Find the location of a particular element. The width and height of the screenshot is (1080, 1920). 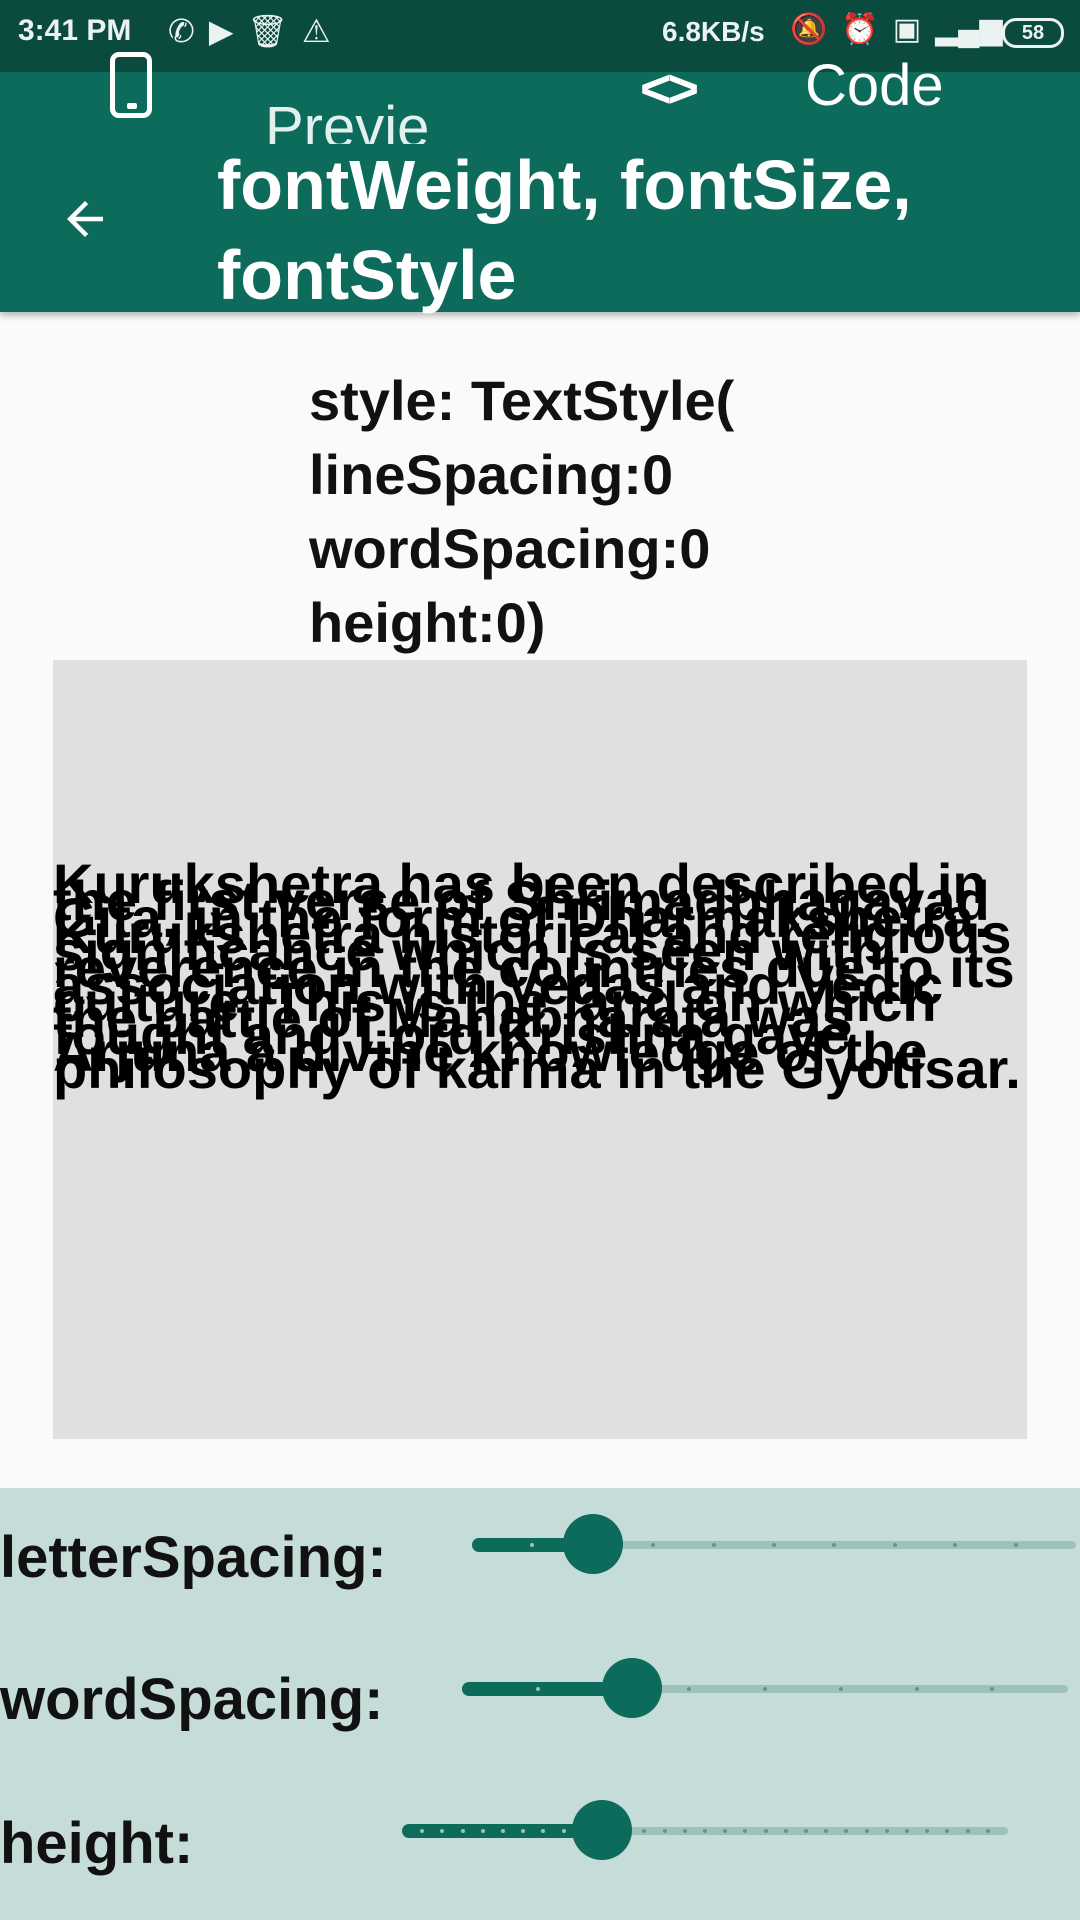

tab-code: Code is located at coordinates (874, 85).